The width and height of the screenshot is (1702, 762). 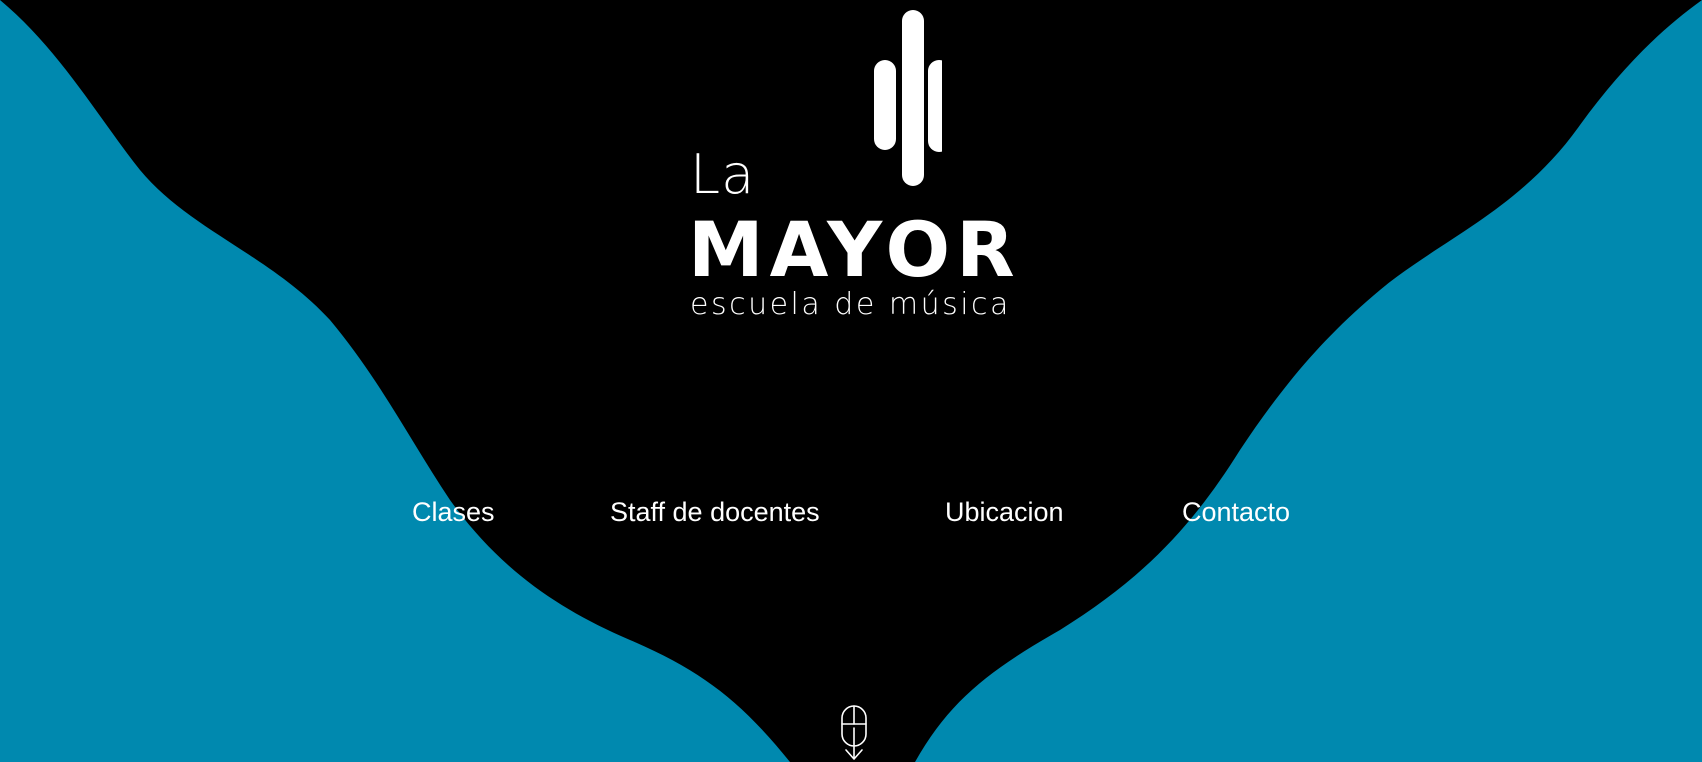 What do you see at coordinates (1004, 512) in the screenshot?
I see `nav-item-ubicacion: Ubicacion` at bounding box center [1004, 512].